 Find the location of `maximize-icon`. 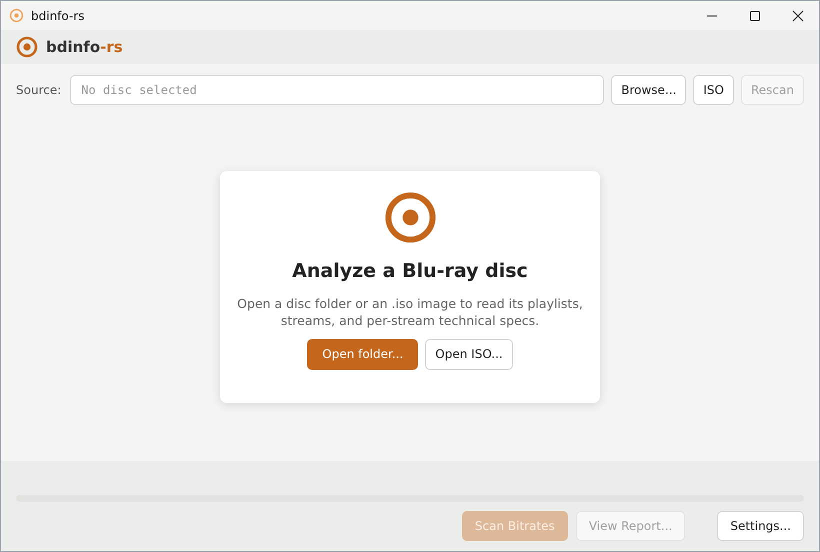

maximize-icon is located at coordinates (755, 16).